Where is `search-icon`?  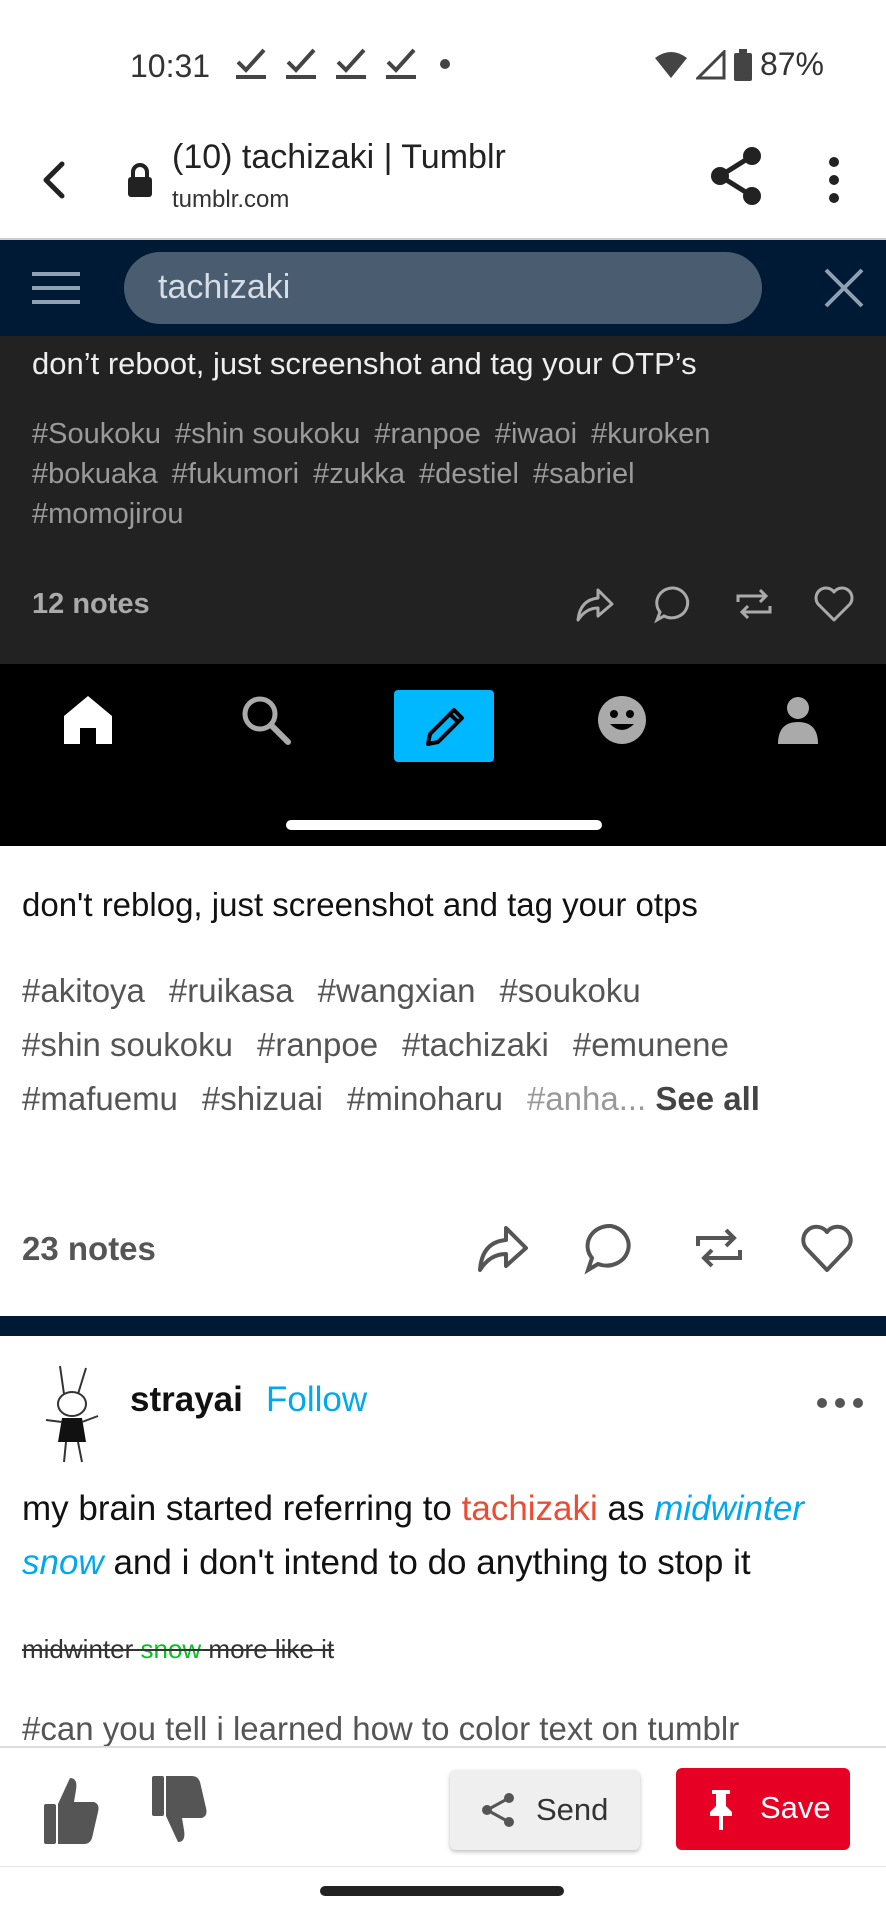
search-icon is located at coordinates (266, 720).